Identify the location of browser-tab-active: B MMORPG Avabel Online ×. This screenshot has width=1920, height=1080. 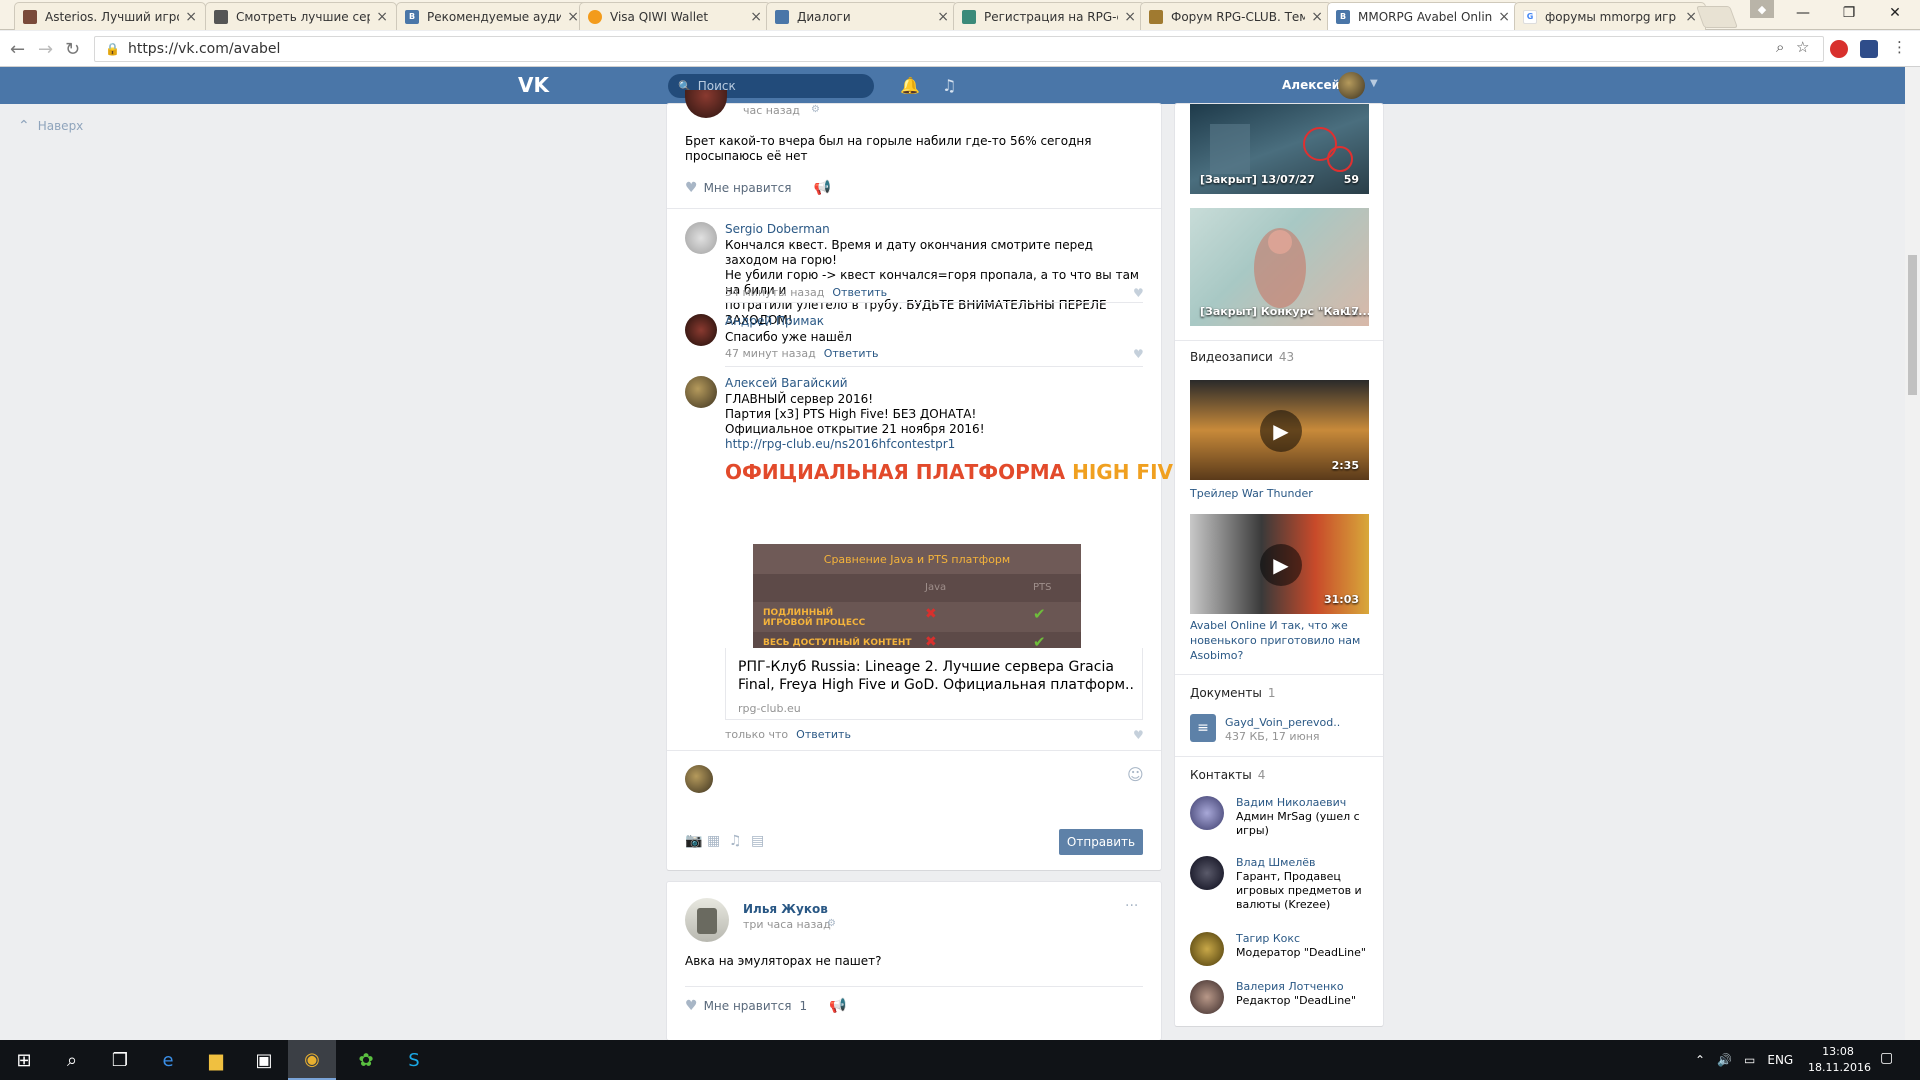
(1423, 16).